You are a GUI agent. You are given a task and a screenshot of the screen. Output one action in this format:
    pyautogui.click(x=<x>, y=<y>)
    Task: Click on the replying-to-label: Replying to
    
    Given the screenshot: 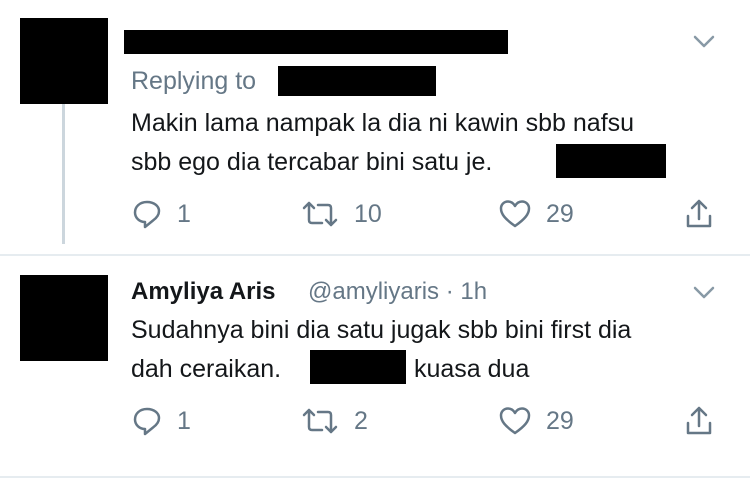 What is the action you would take?
    pyautogui.click(x=194, y=81)
    